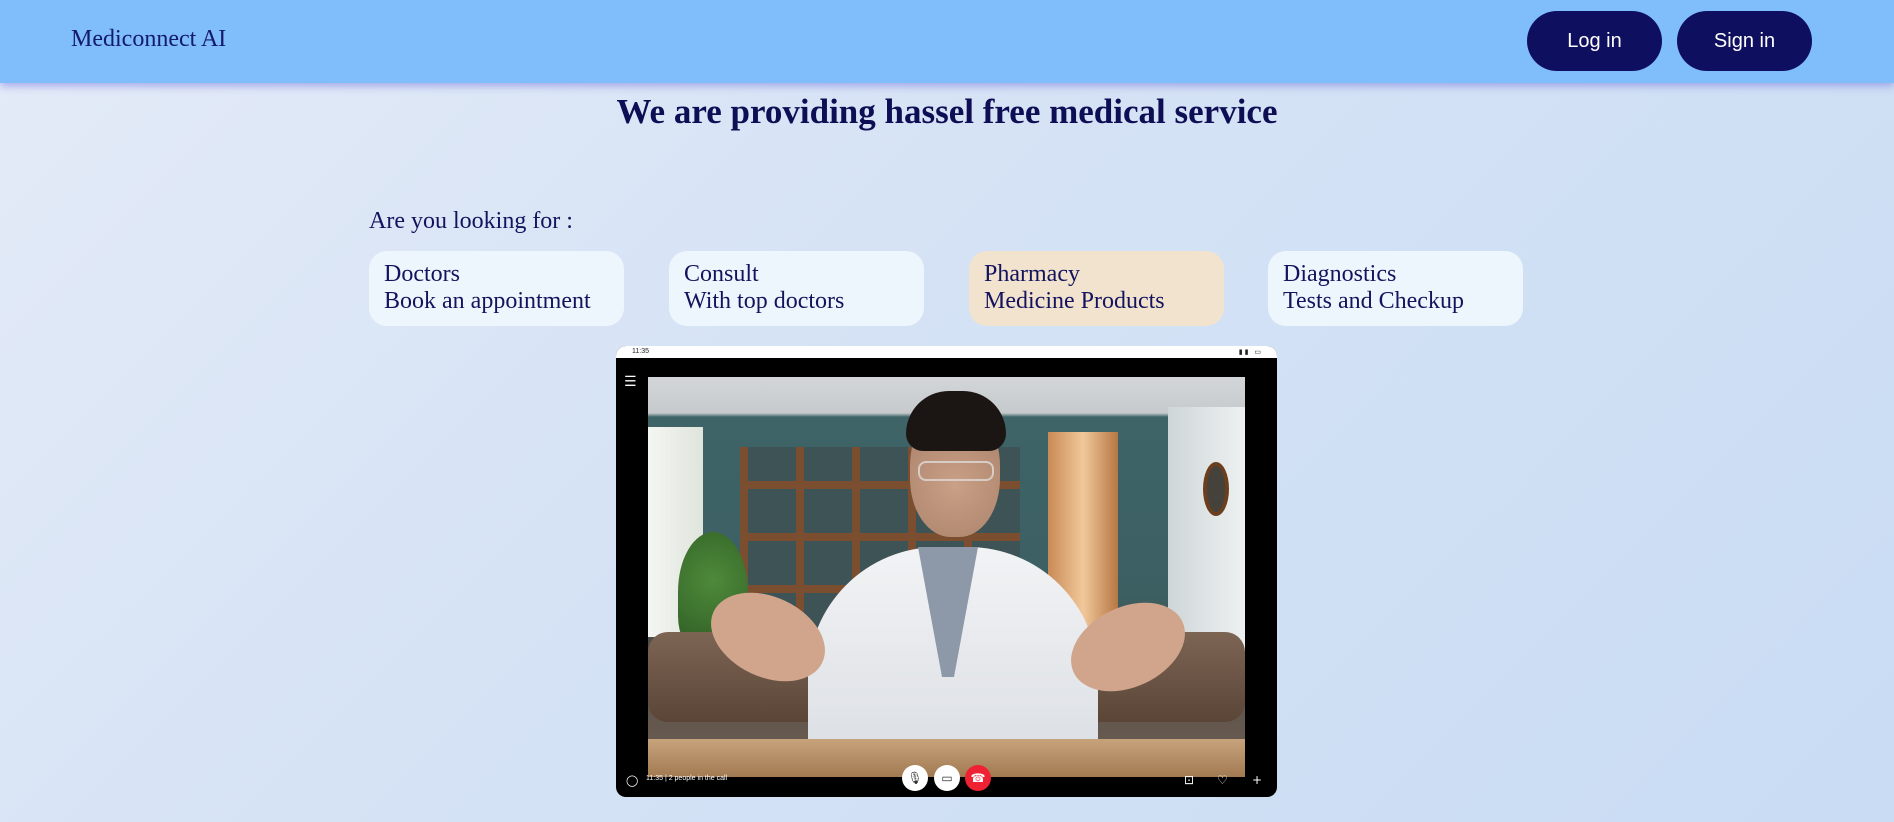 Image resolution: width=1894 pixels, height=822 pixels. I want to click on card-title: Pharmacy, so click(1032, 274).